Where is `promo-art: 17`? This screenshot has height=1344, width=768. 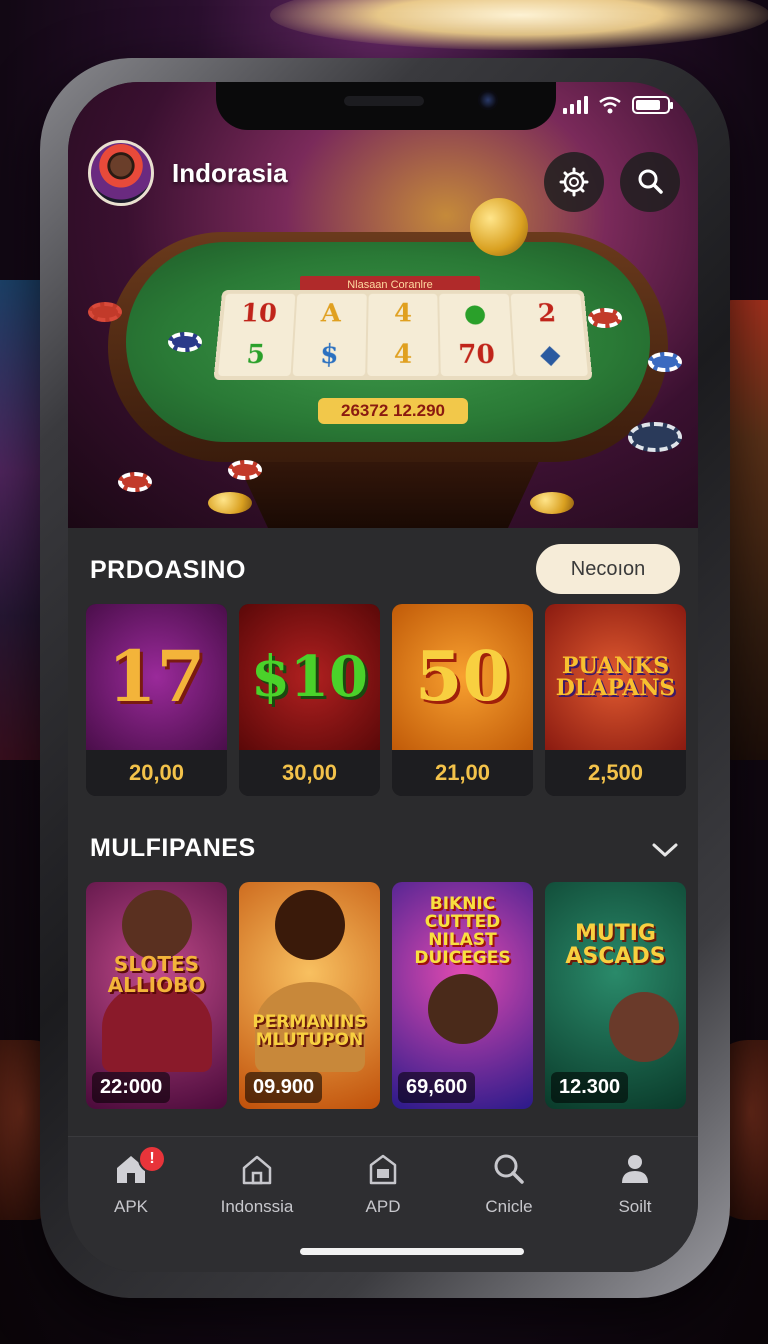
promo-art: 17 is located at coordinates (156, 677).